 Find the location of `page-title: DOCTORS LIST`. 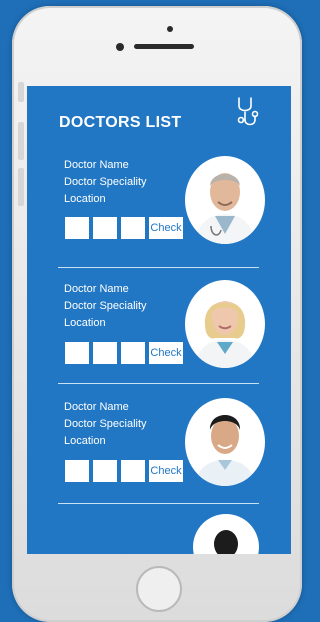

page-title: DOCTORS LIST is located at coordinates (120, 122).